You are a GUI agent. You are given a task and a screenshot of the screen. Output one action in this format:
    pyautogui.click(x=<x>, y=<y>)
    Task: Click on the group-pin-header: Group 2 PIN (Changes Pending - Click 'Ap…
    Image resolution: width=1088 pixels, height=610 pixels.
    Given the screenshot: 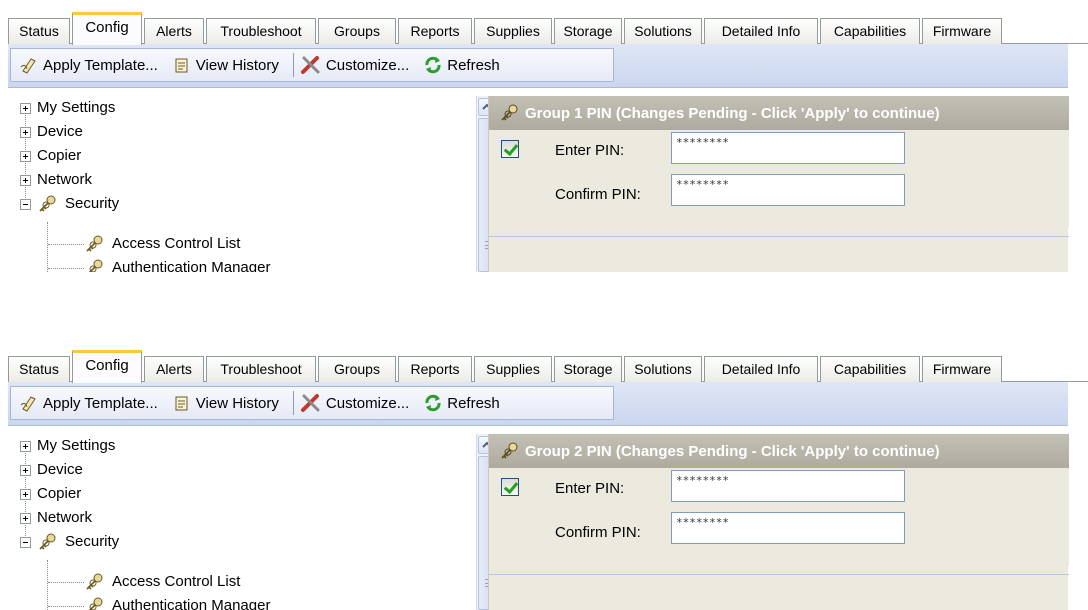 What is the action you would take?
    pyautogui.click(x=779, y=451)
    